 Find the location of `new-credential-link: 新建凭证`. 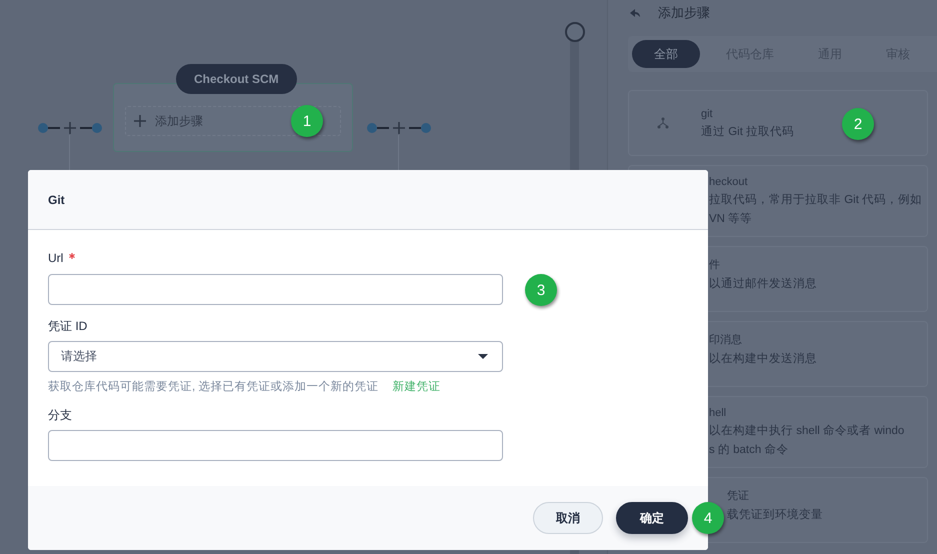

new-credential-link: 新建凭证 is located at coordinates (416, 386).